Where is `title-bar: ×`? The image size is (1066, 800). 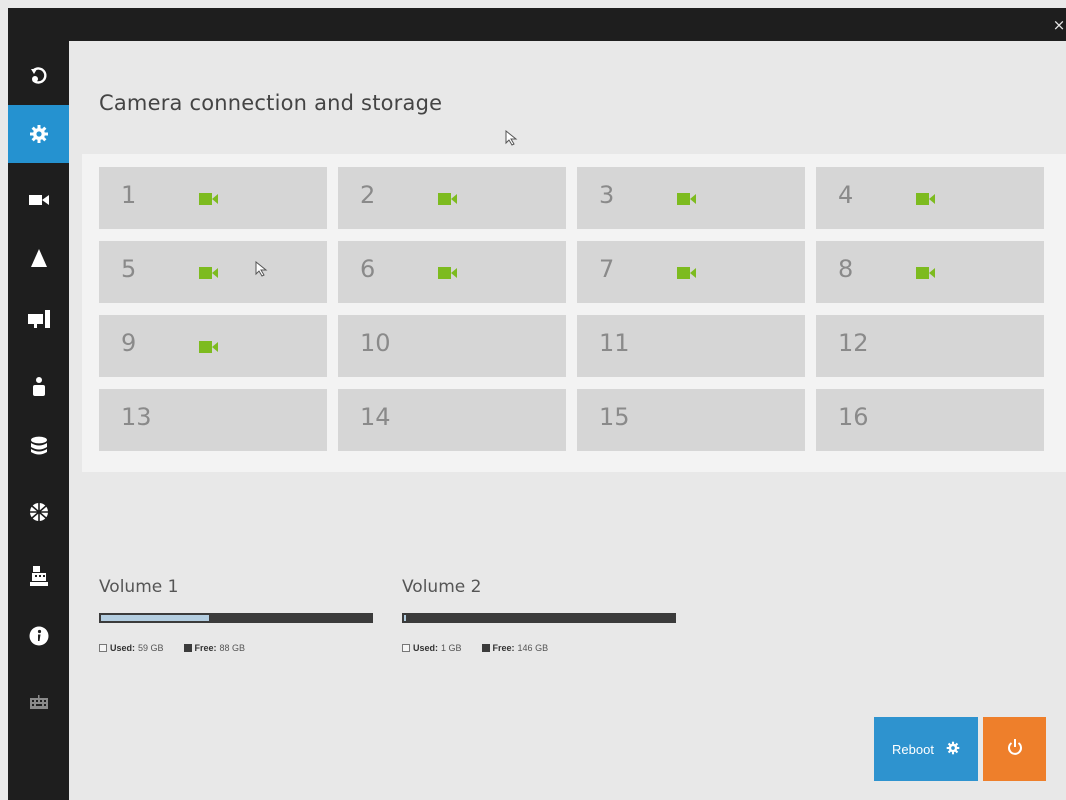
title-bar: × is located at coordinates (537, 24).